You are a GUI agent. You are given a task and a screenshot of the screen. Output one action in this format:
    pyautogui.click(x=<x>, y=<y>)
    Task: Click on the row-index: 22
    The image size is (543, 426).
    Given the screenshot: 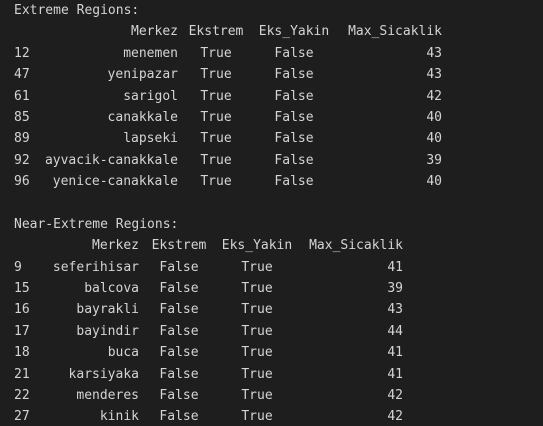 What is the action you would take?
    pyautogui.click(x=22, y=396)
    